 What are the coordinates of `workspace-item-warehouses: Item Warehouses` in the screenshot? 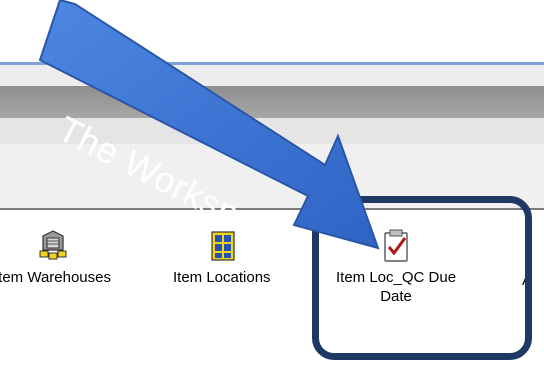 It's located at (55, 257).